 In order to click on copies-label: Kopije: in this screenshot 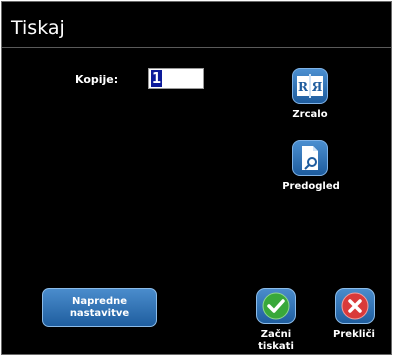, I will do `click(97, 79)`.